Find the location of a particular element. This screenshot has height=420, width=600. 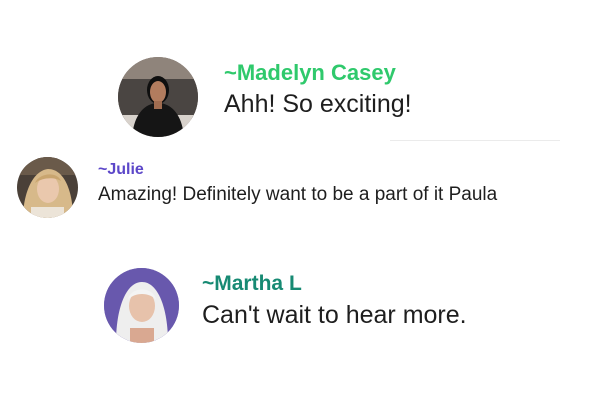

sender-name: ~Martha L is located at coordinates (252, 284).